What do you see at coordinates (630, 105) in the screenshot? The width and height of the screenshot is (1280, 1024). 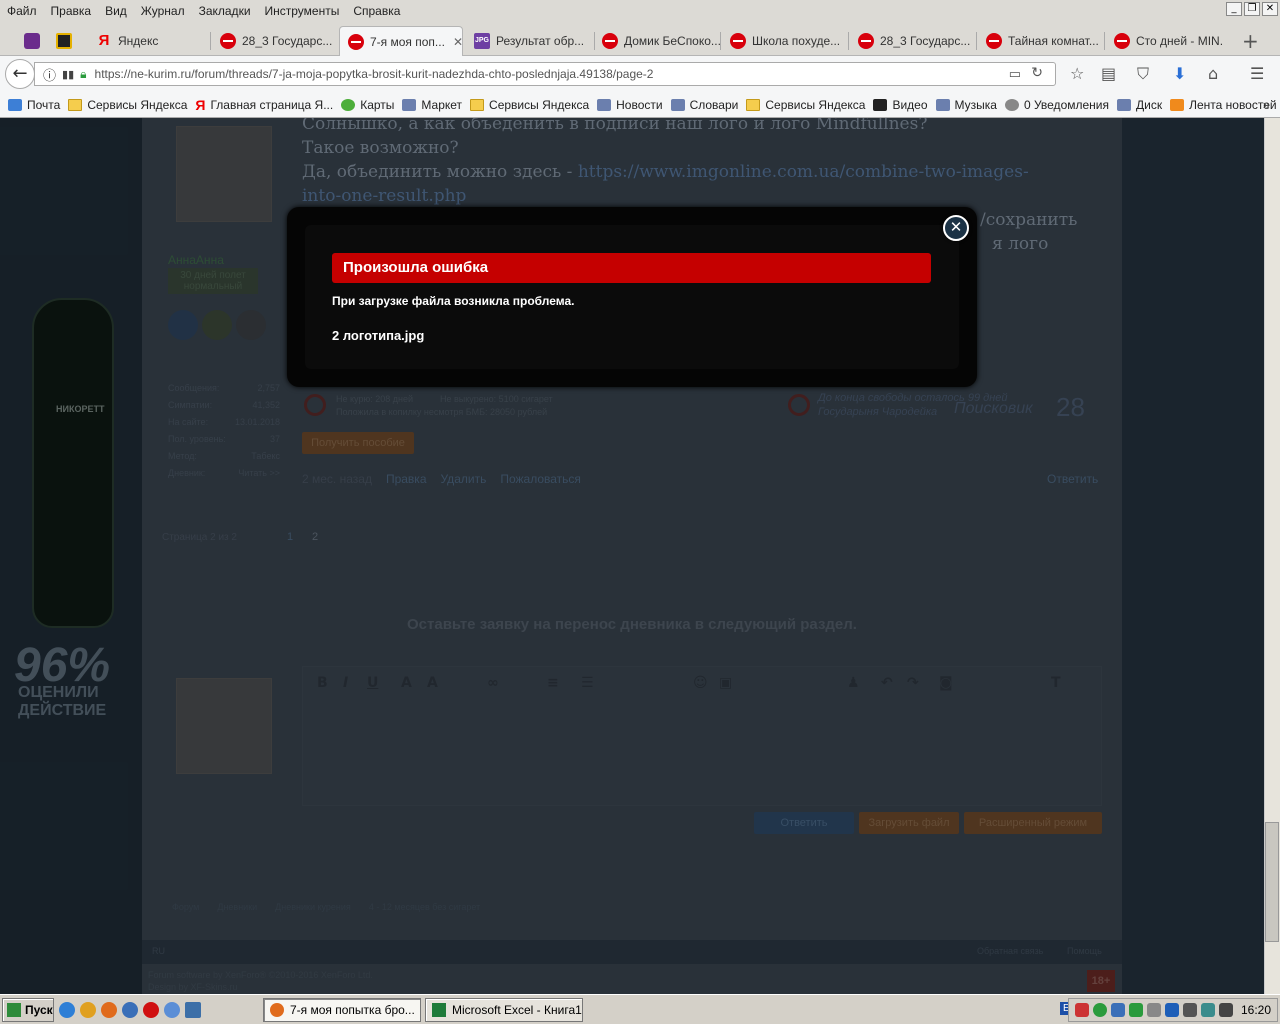 I see `bookmark-news: Новости` at bounding box center [630, 105].